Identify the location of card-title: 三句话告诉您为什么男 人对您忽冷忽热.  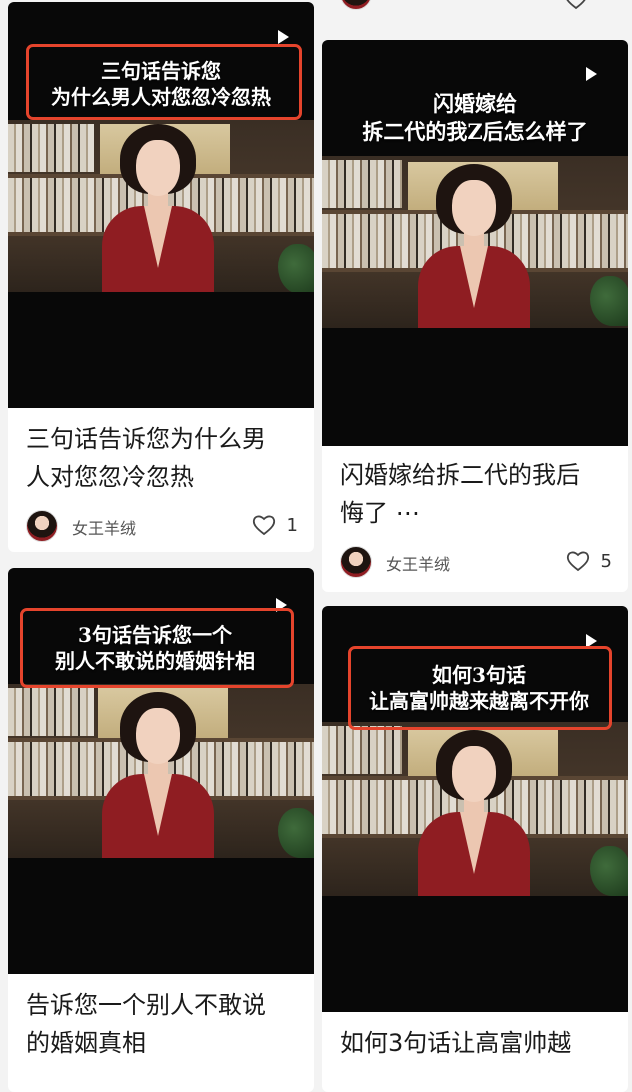
(163, 458).